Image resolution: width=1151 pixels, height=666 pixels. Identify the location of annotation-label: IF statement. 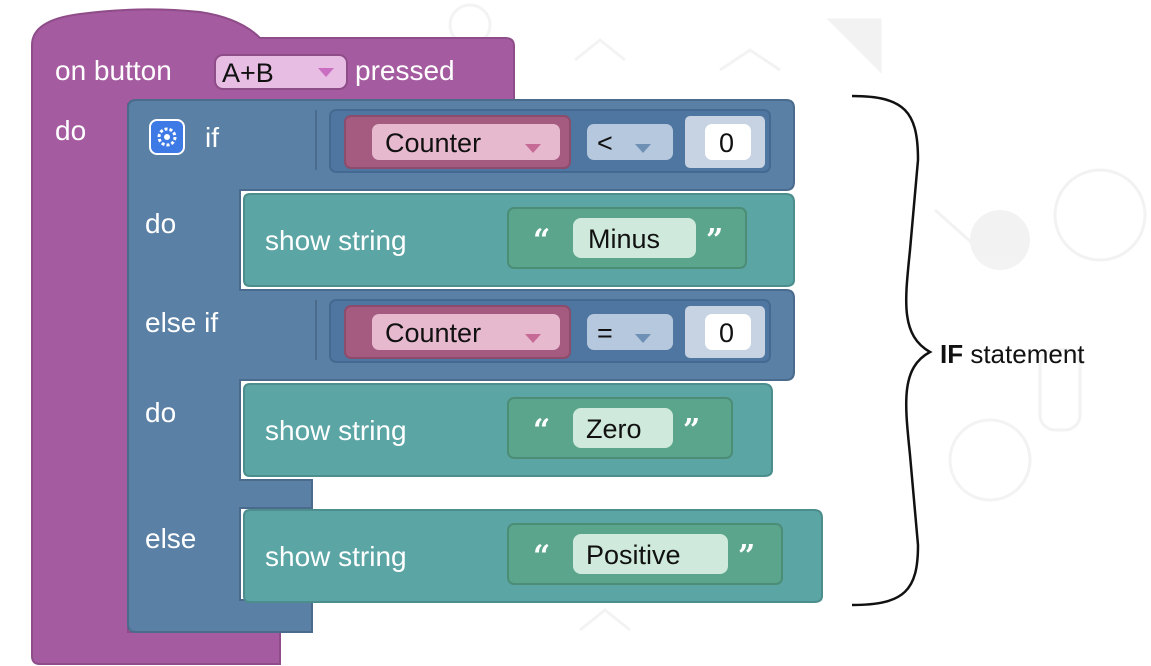
(1012, 354).